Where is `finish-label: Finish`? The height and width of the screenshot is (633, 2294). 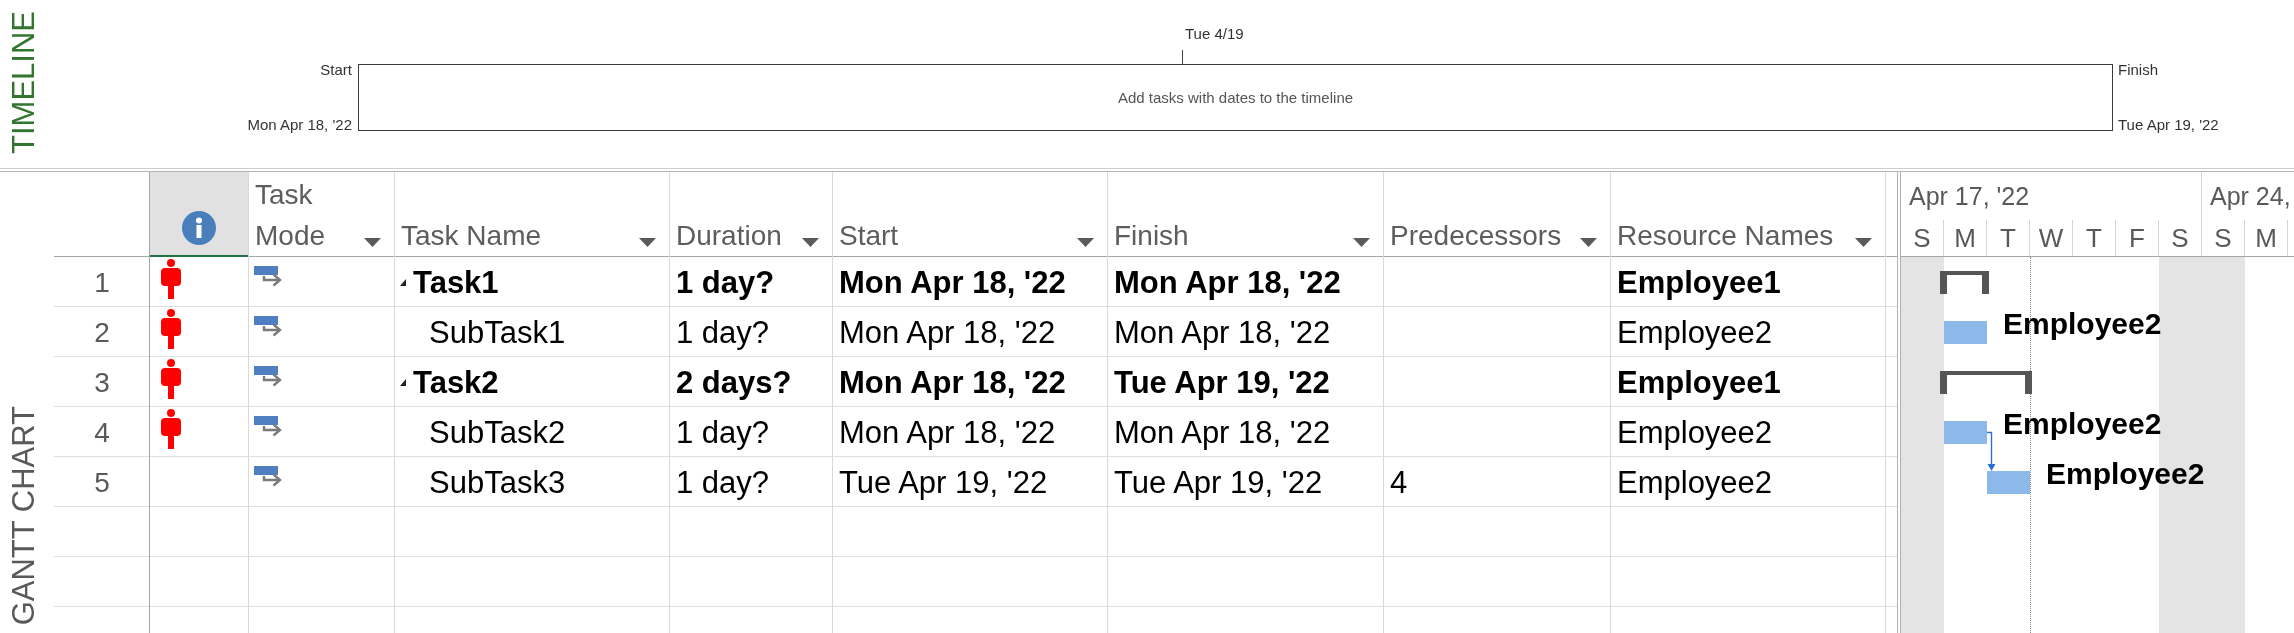
finish-label: Finish is located at coordinates (2138, 70).